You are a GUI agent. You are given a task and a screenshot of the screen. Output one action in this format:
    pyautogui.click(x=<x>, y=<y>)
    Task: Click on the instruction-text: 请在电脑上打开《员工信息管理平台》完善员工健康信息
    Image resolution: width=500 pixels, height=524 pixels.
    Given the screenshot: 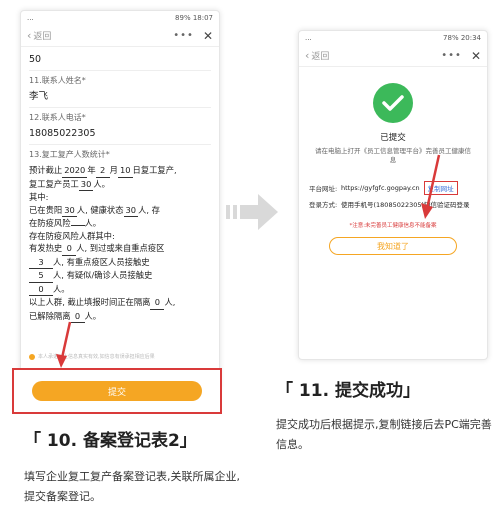 What is the action you would take?
    pyautogui.click(x=393, y=155)
    